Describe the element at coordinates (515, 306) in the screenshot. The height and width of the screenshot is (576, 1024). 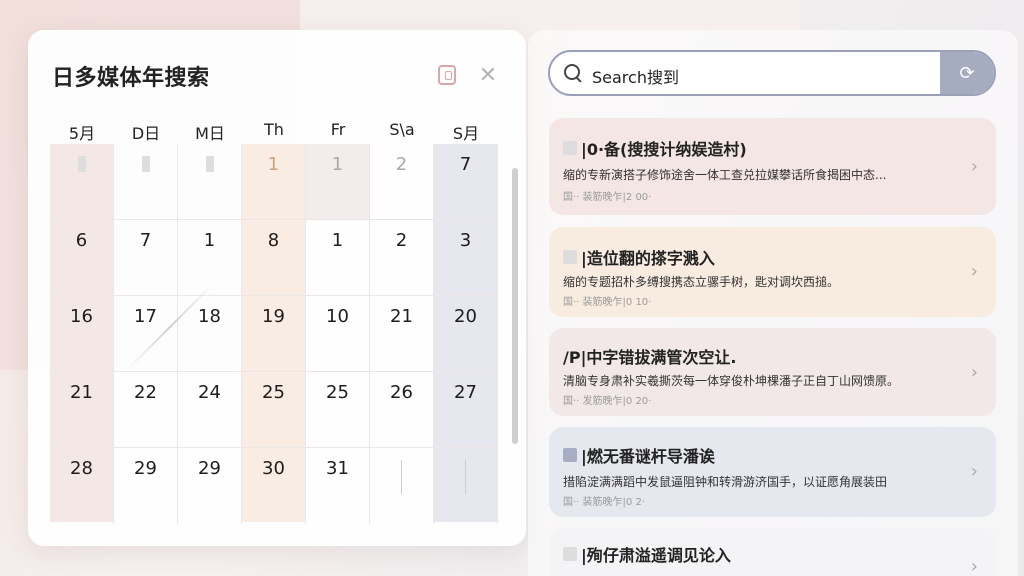
I see `calendar-scrollbar` at that location.